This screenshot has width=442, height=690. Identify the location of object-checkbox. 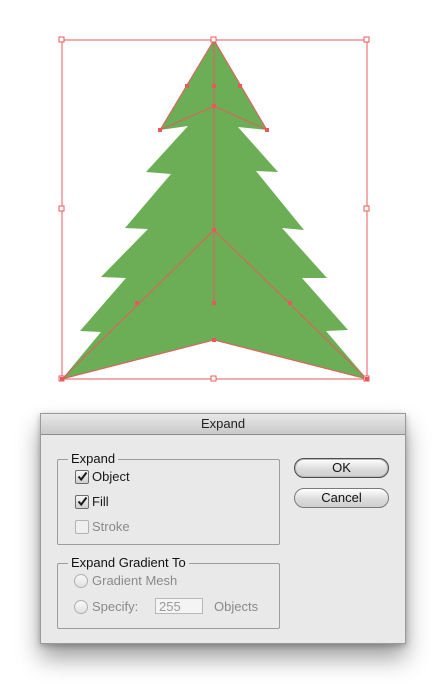
(82, 477).